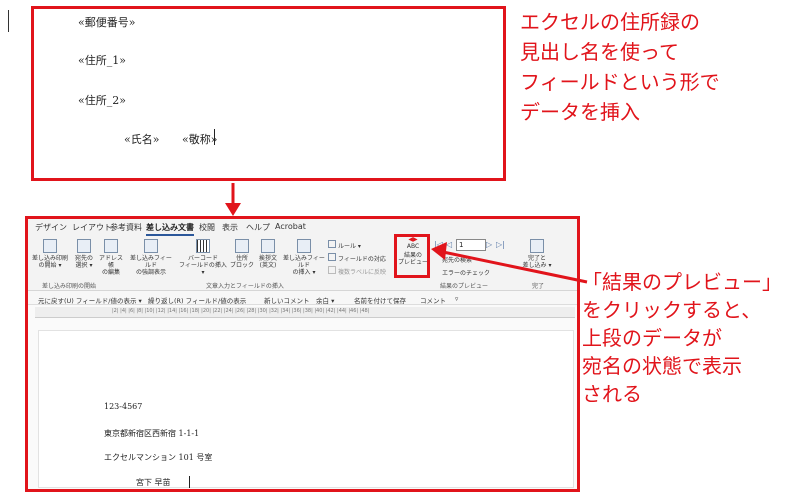 Image resolution: width=812 pixels, height=494 pixels. Describe the element at coordinates (599, 52) in the screenshot. I see `annotation-top-line-2: 見出し名を使って` at that location.